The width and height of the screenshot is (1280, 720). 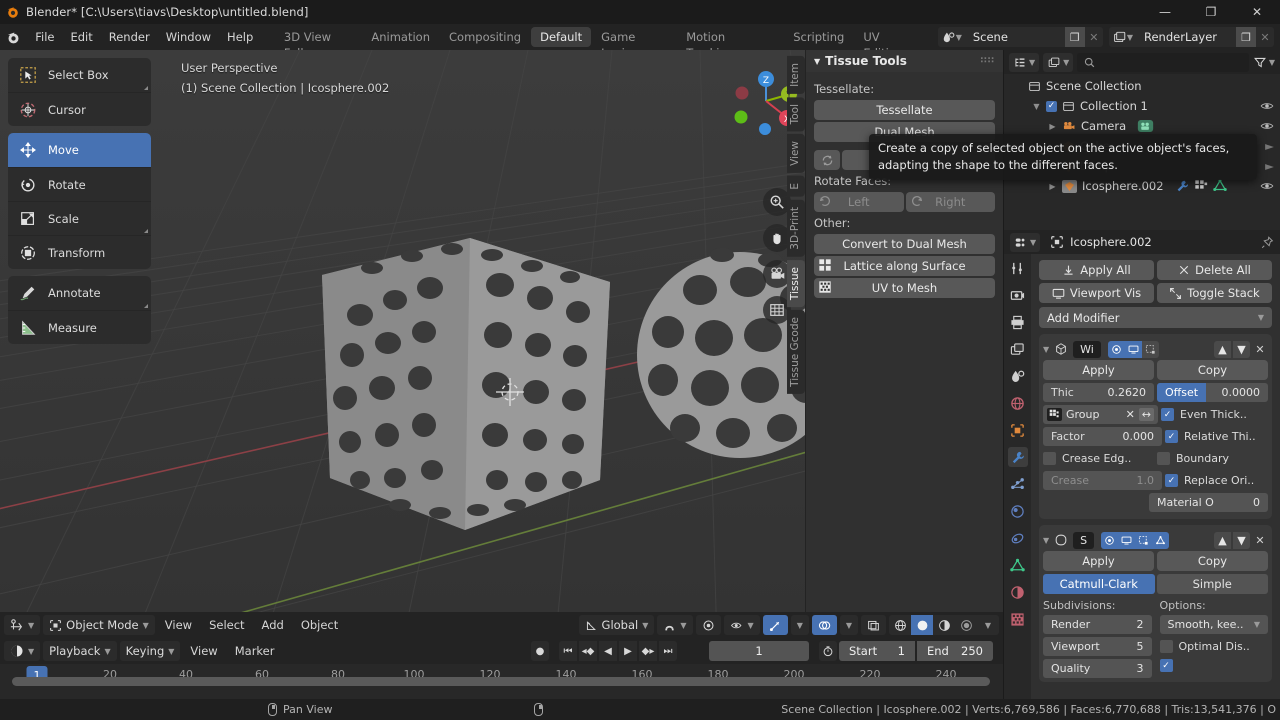 I want to click on viewport-menu-select: Select, so click(x=226, y=625).